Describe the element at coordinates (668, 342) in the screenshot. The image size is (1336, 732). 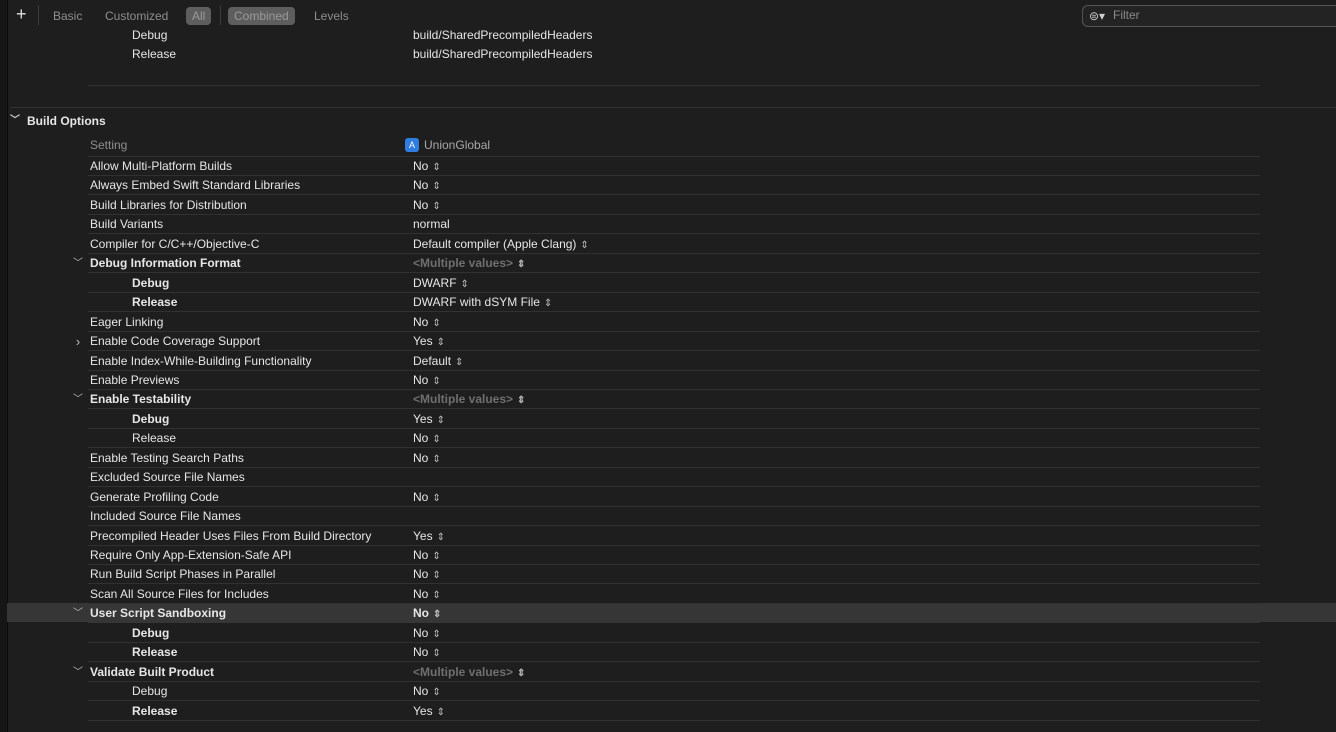
I see `setting-row: › Enable Code Coverage Support Yes ⇕` at that location.